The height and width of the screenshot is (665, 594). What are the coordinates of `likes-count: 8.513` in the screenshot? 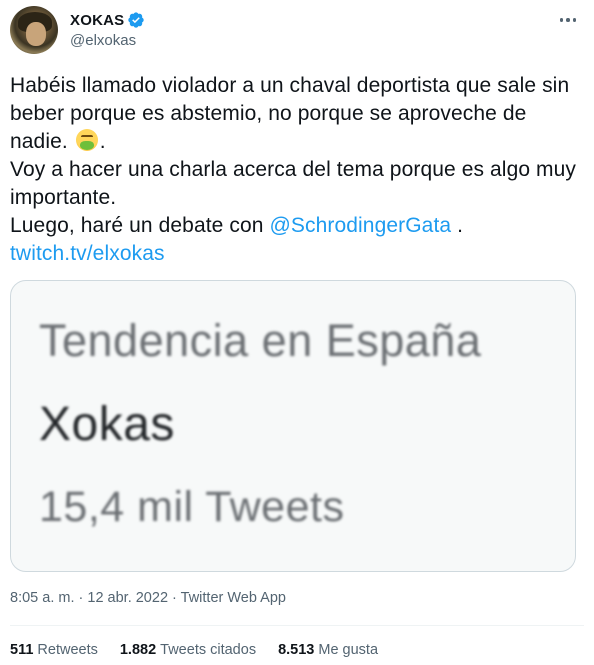 It's located at (296, 650).